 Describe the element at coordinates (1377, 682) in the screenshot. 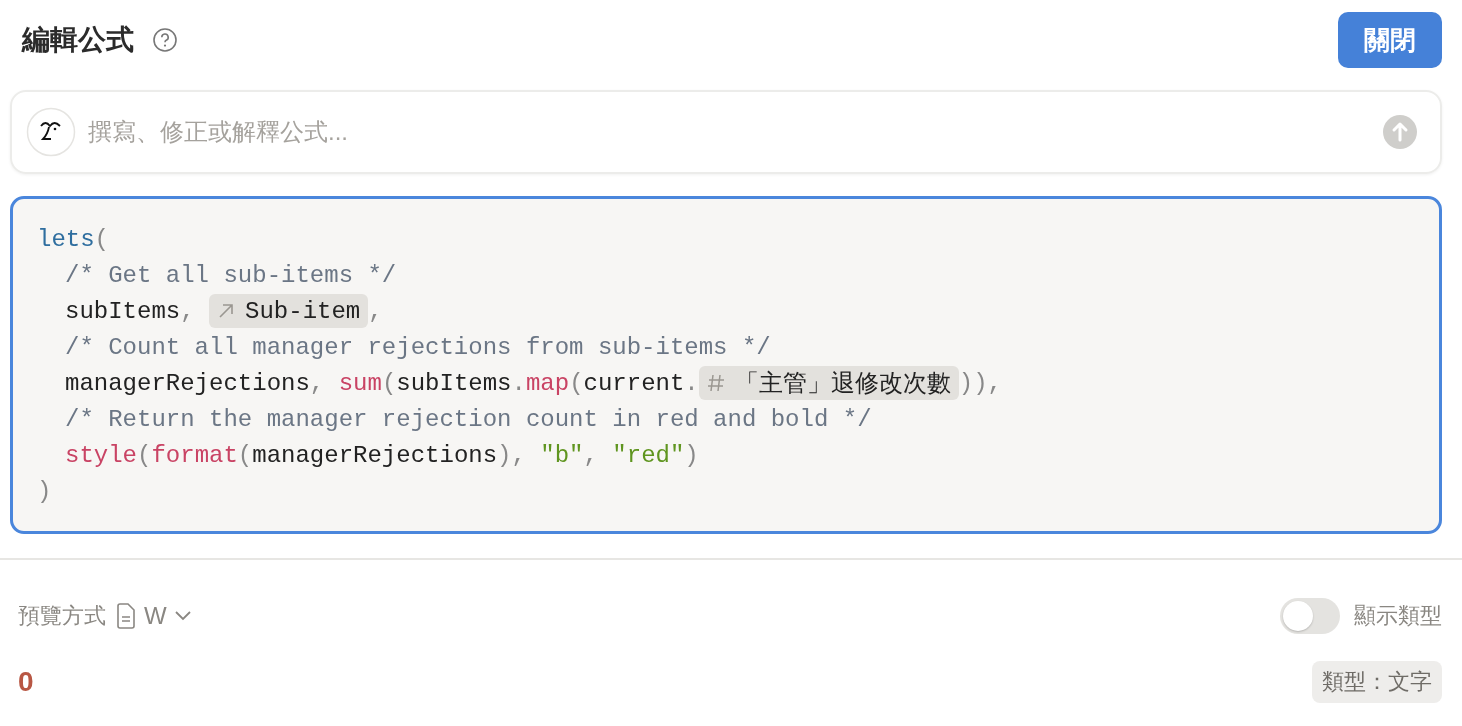

I see `type-badge: 類型：文字` at that location.